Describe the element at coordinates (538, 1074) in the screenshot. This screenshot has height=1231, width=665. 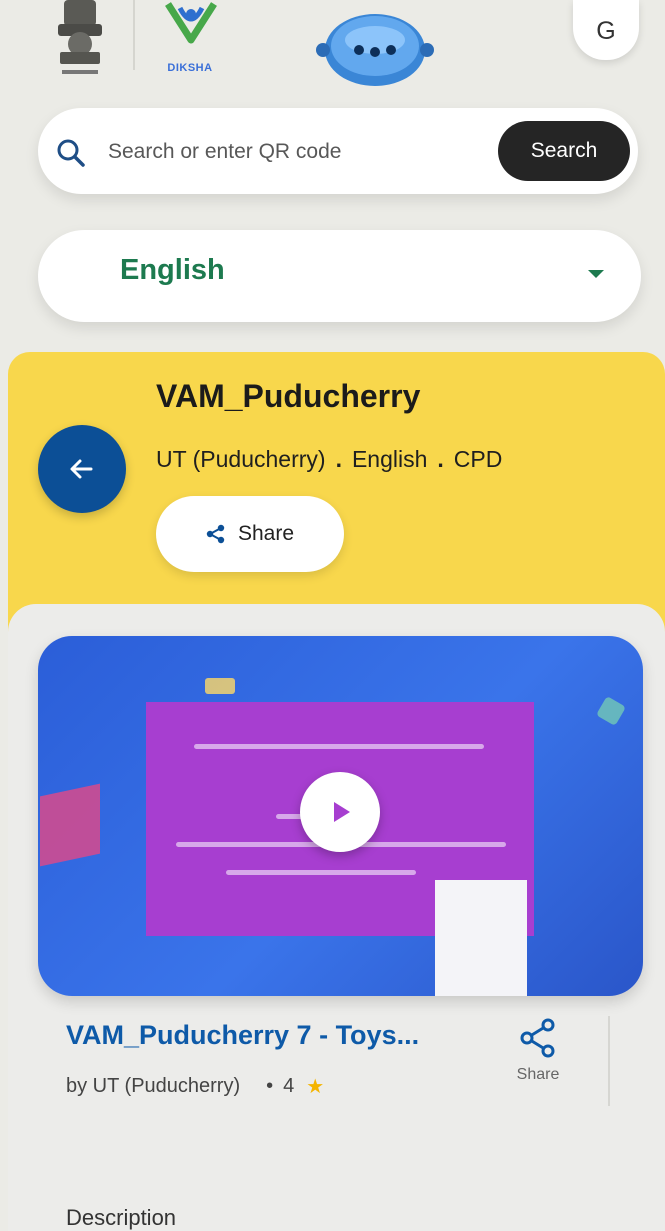
I see `content-share-label: Share` at that location.